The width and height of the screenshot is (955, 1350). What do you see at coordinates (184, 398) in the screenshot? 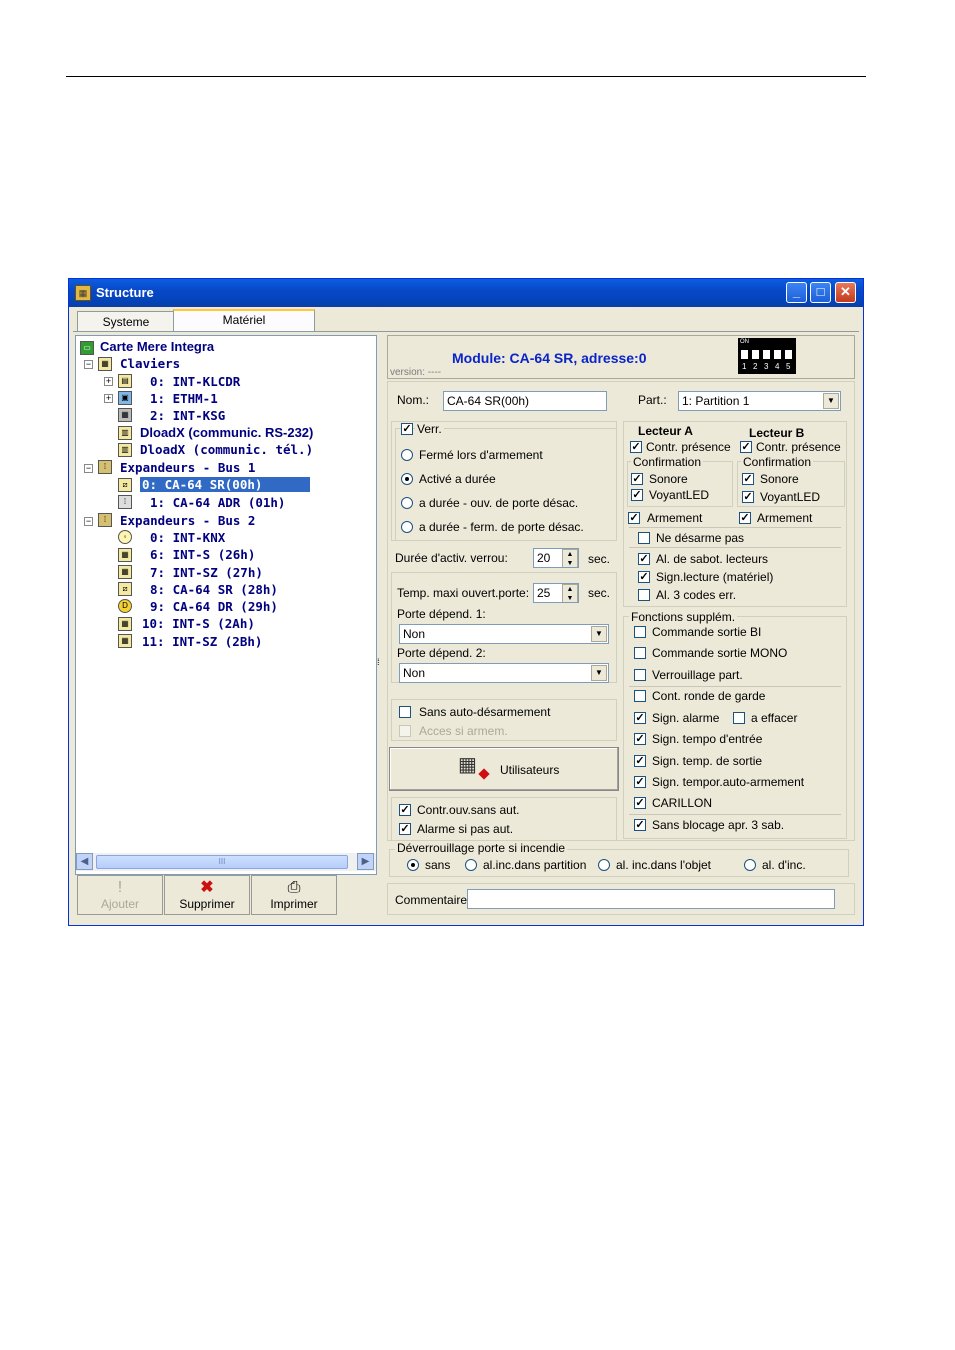
I see `tree-node-kb1: 1: ETHM-1` at bounding box center [184, 398].